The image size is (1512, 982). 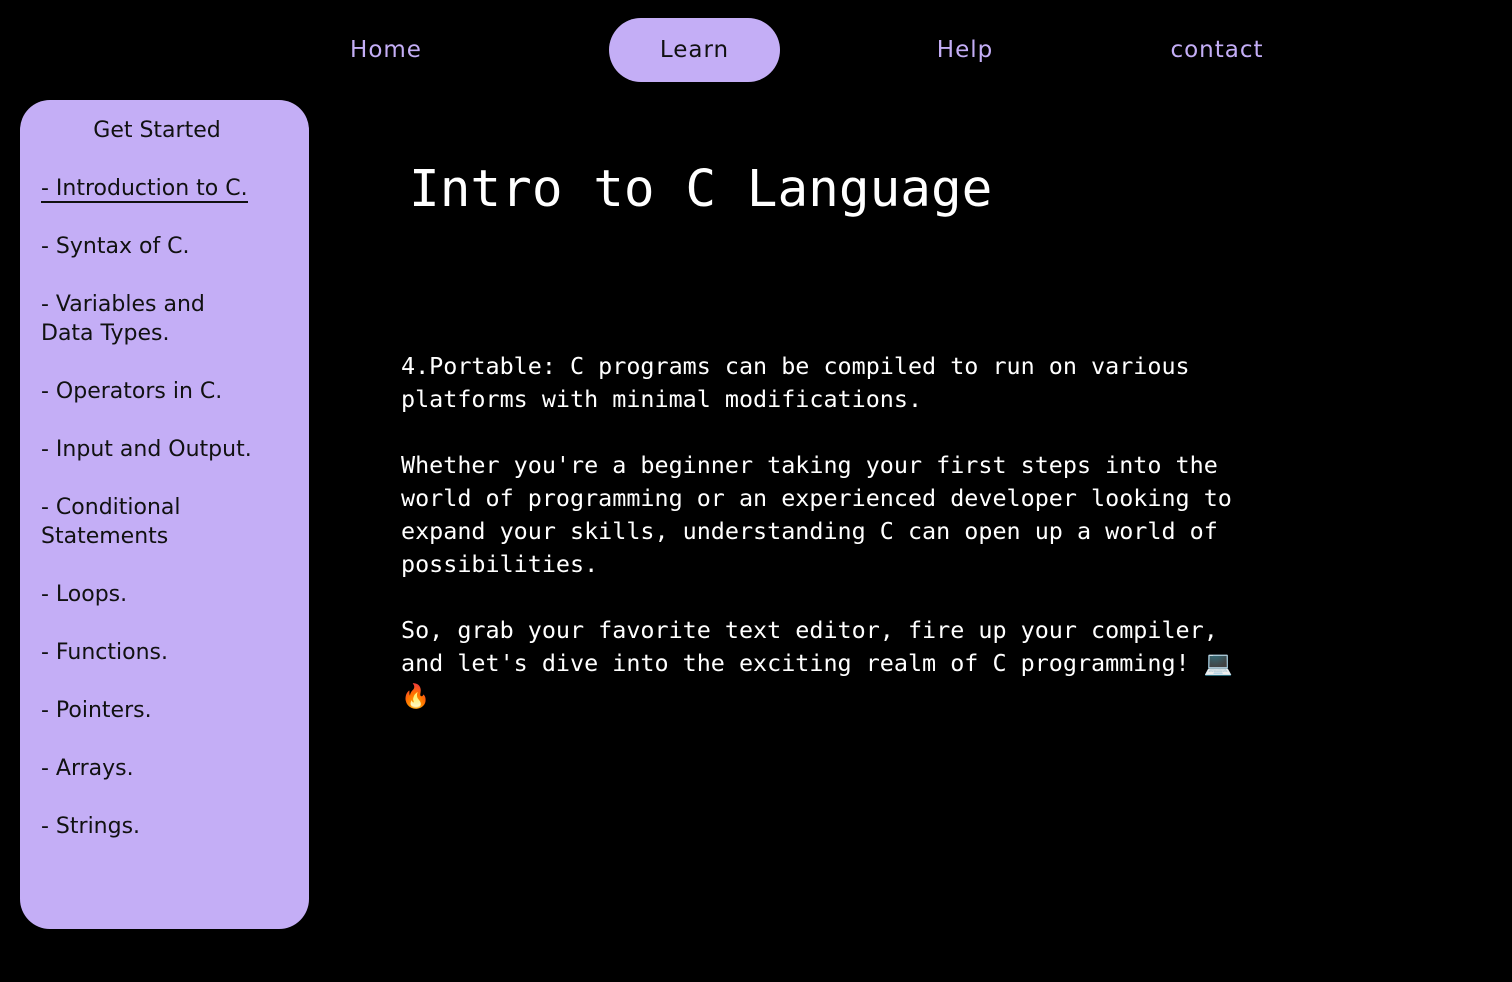 I want to click on sidebar-item-loops: - Loops., so click(x=166, y=594).